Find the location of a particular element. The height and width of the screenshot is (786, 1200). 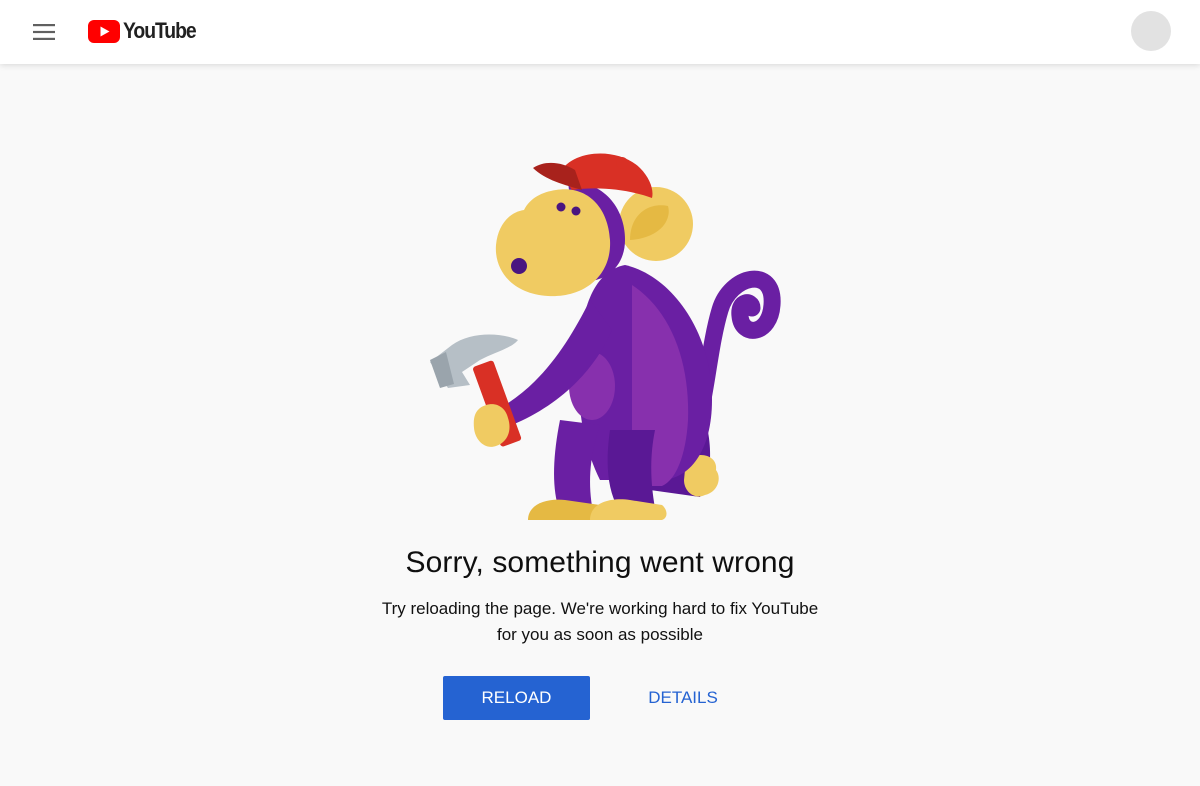

youtube-play-icon is located at coordinates (104, 31).